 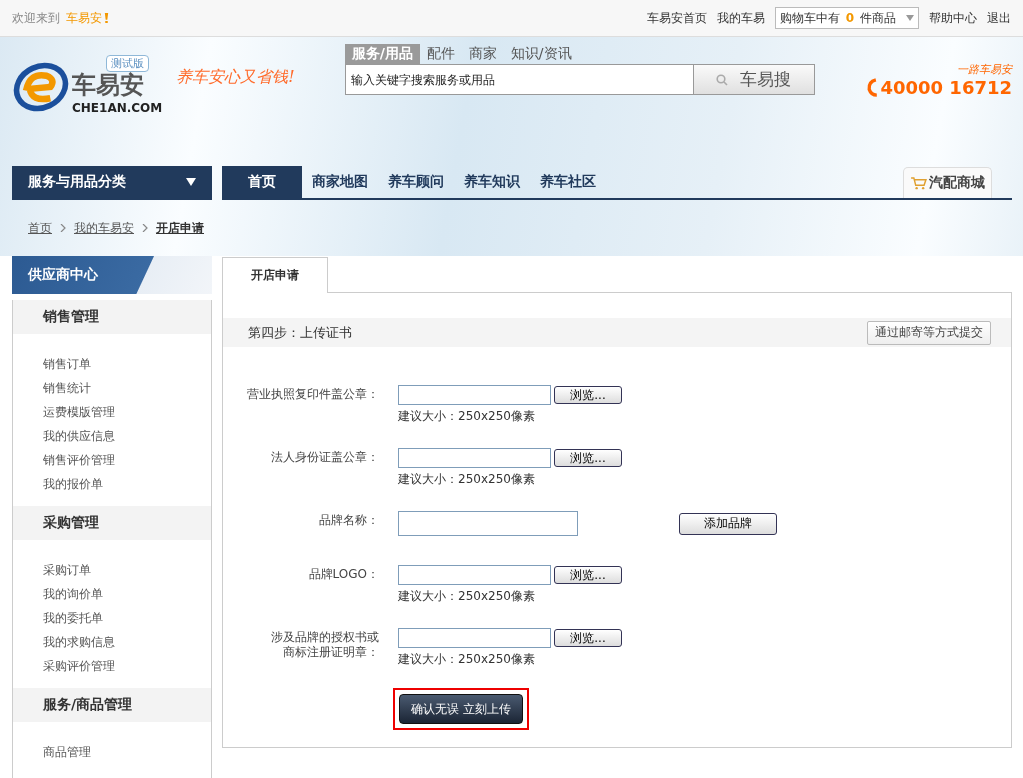 What do you see at coordinates (108, 85) in the screenshot?
I see `logo-text: 车易安` at bounding box center [108, 85].